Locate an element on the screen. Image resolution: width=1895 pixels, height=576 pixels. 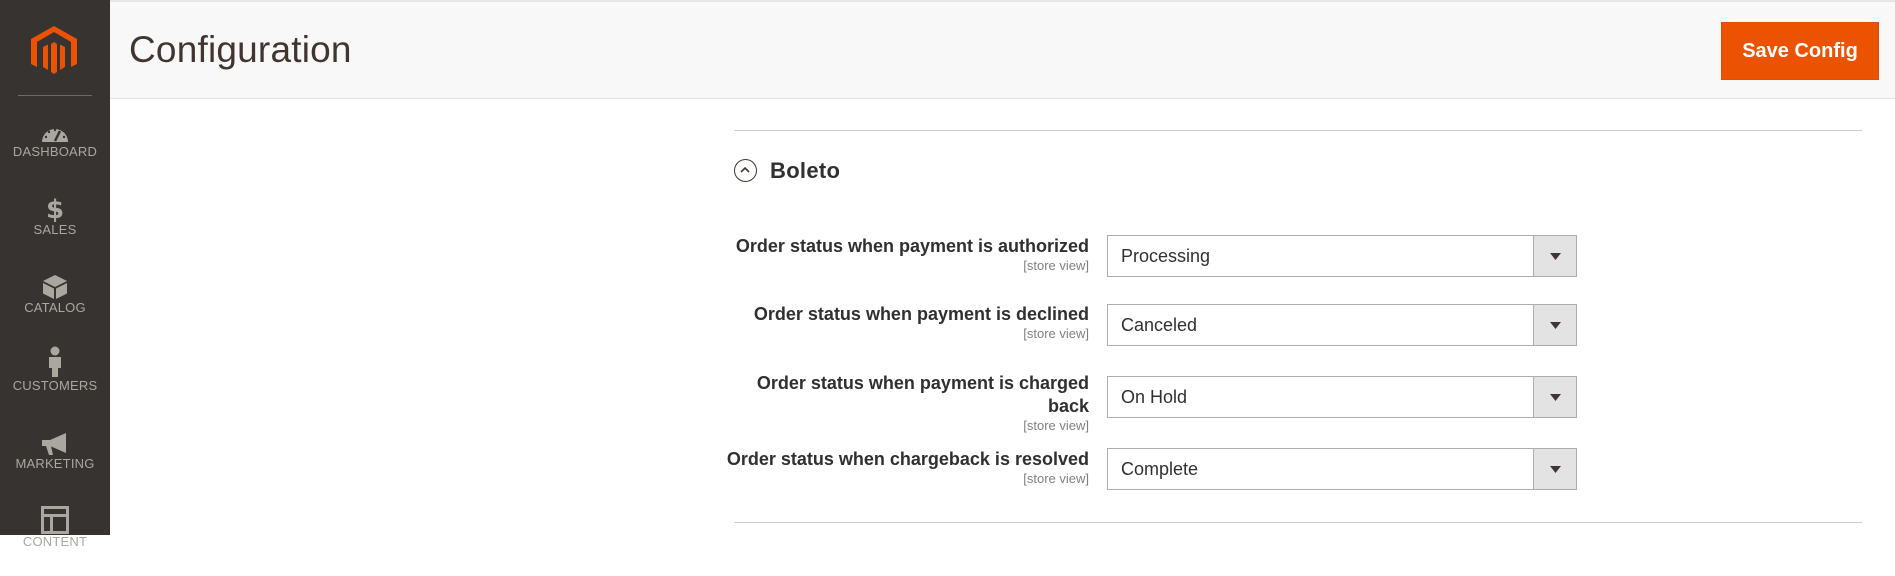
select-value: Complete is located at coordinates (1160, 469).